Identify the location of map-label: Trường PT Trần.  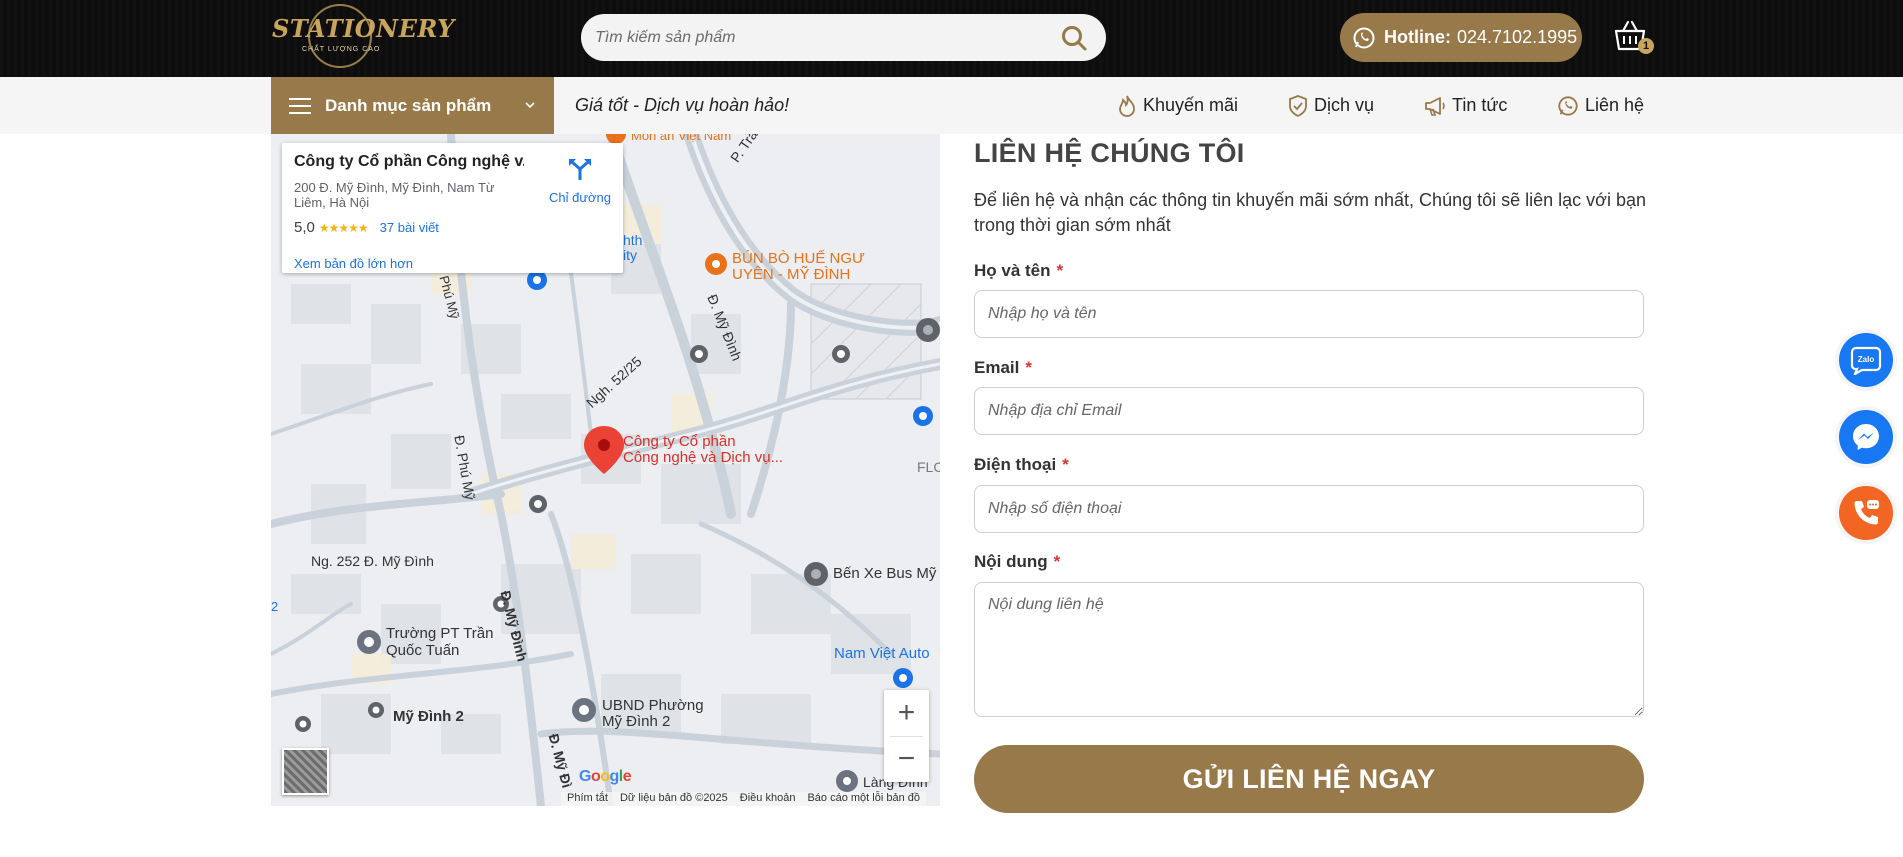
(440, 633).